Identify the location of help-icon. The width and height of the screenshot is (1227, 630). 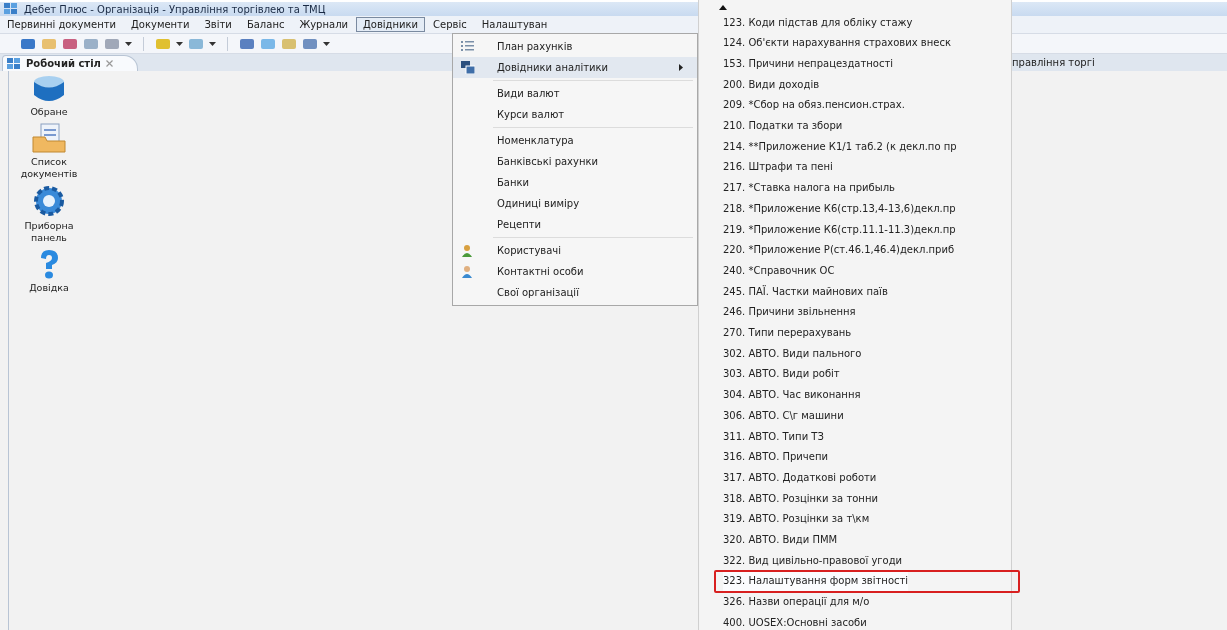
(49, 263).